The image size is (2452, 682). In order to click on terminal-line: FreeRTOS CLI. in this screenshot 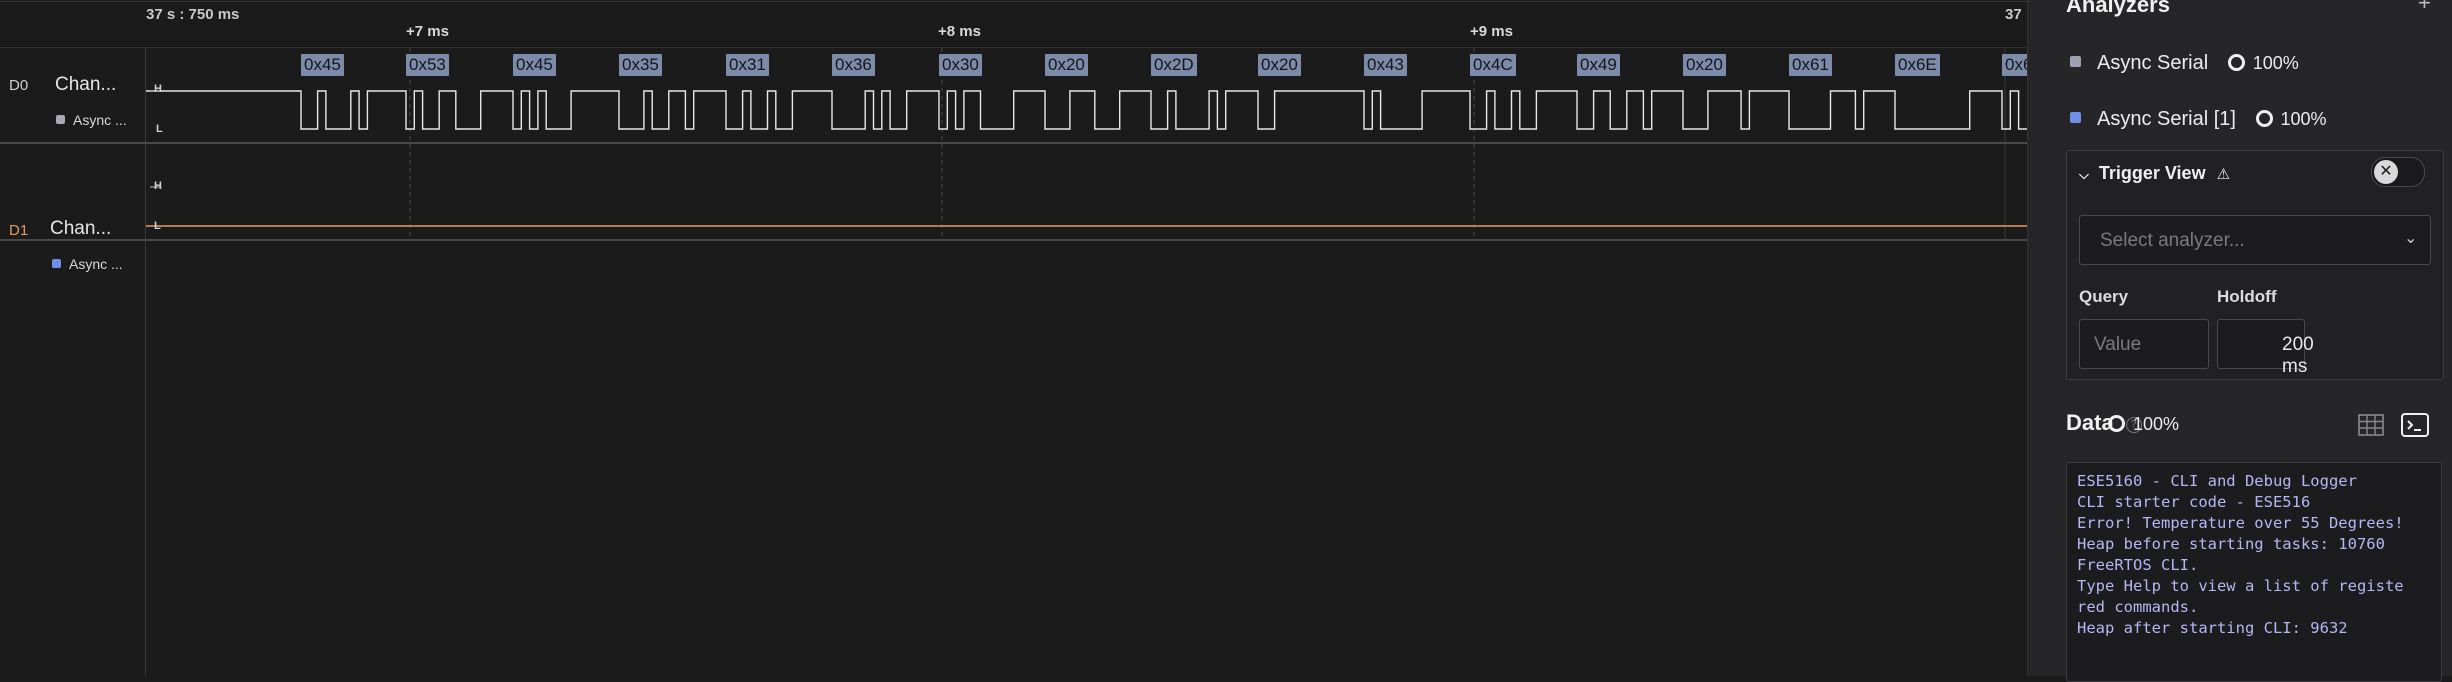, I will do `click(2138, 565)`.